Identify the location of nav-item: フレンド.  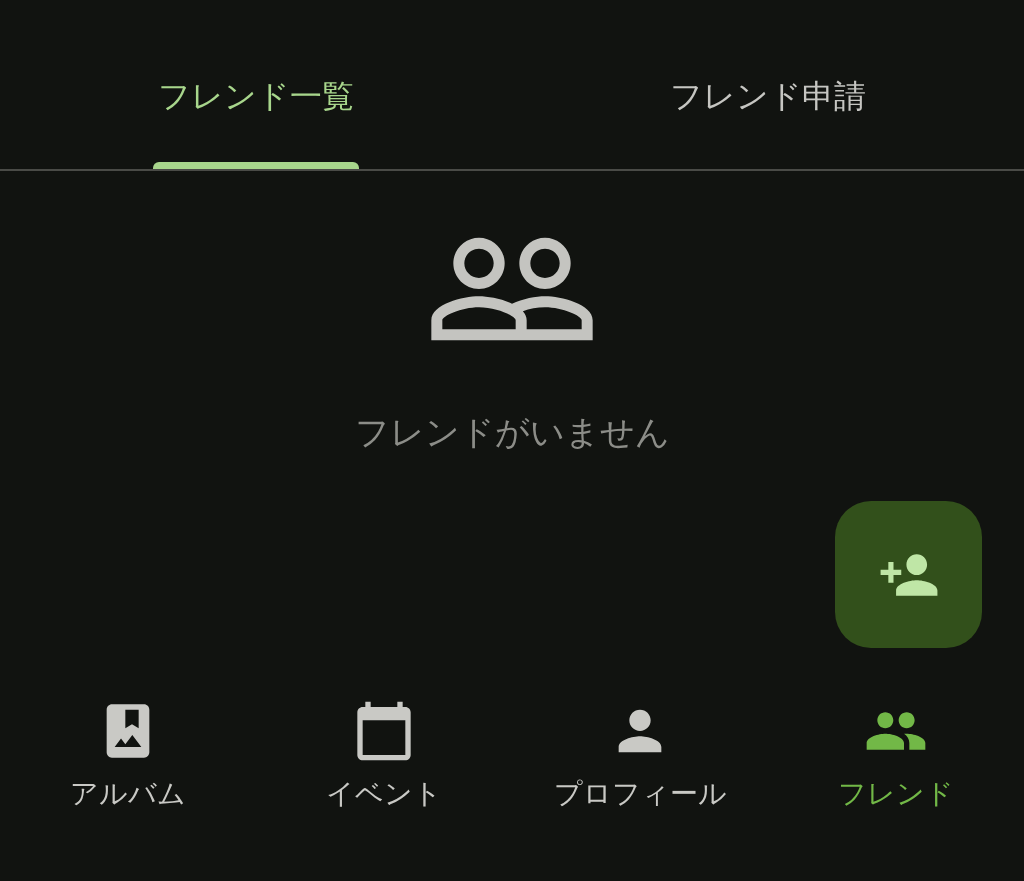
(896, 786).